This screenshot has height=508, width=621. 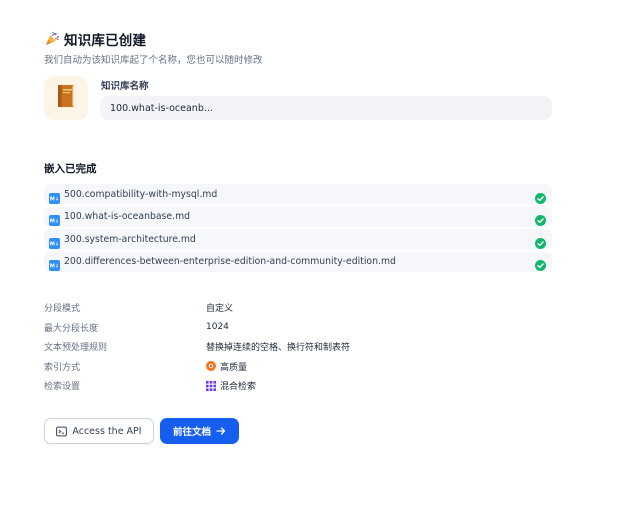 I want to click on go-to-documents-button: 前往文档, so click(x=199, y=431).